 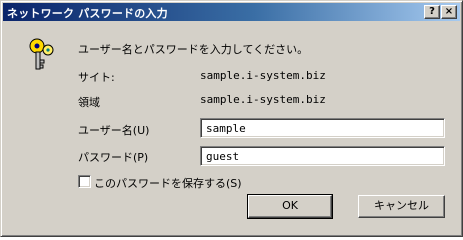 What do you see at coordinates (113, 157) in the screenshot?
I see `password-label: パスワード(P)` at bounding box center [113, 157].